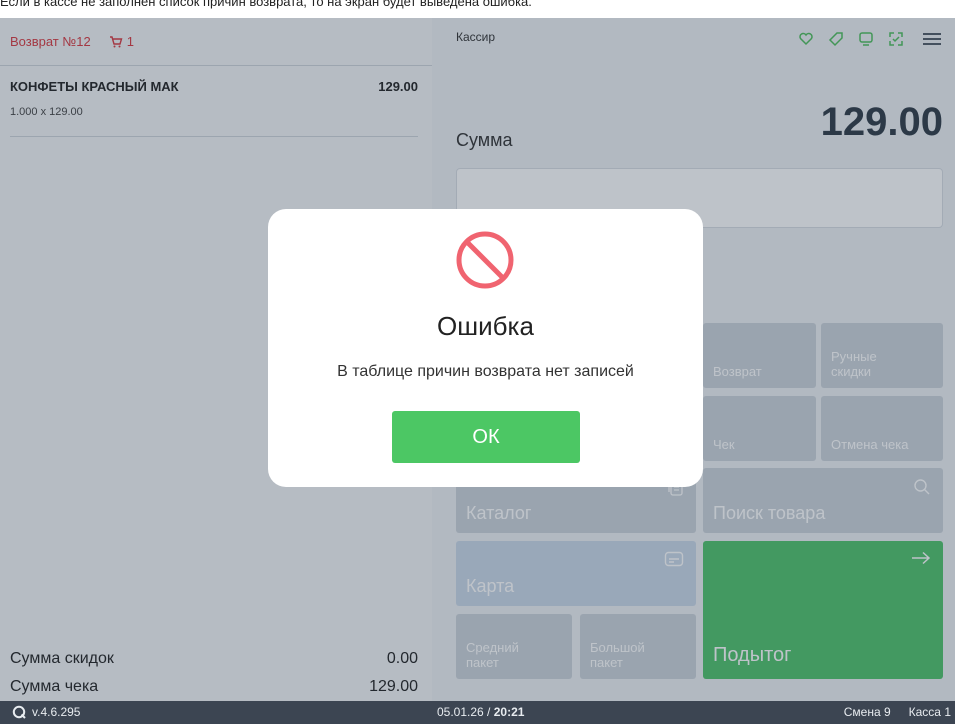 This screenshot has width=955, height=724. What do you see at coordinates (929, 712) in the screenshot?
I see `register-text: Касса 1` at bounding box center [929, 712].